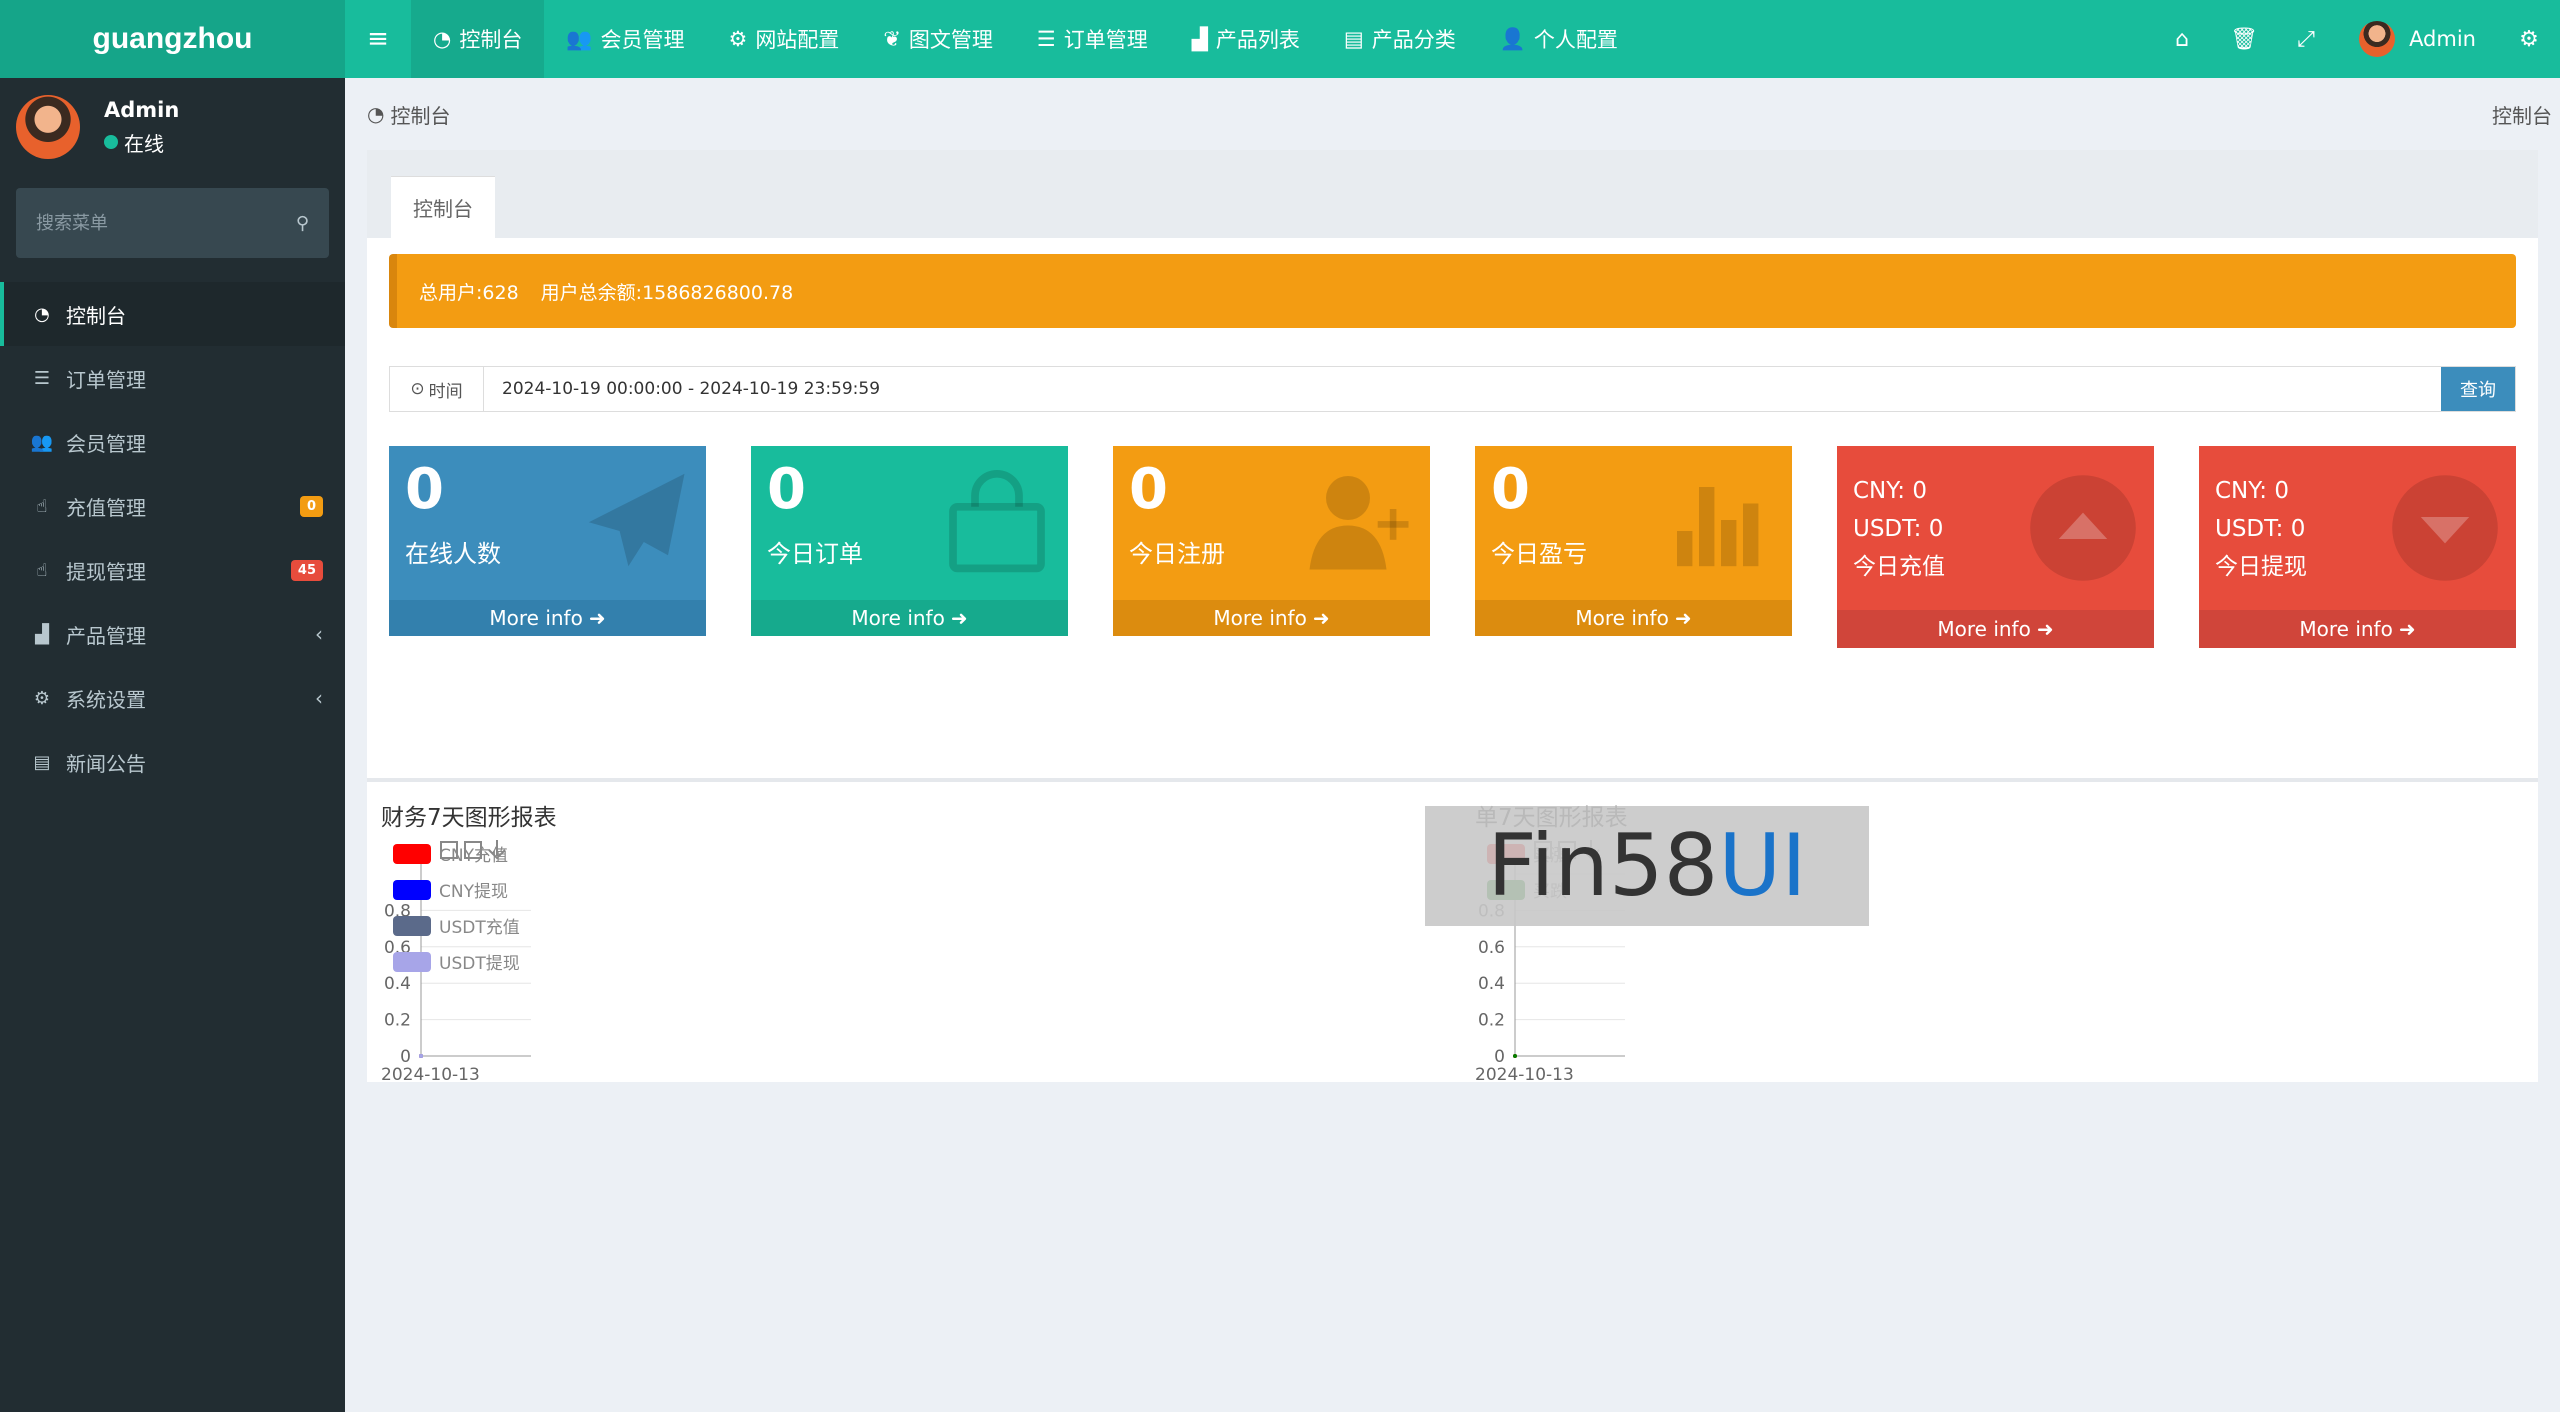 The width and height of the screenshot is (2560, 1412). What do you see at coordinates (96, 315) in the screenshot?
I see `sidebar-item-label: 控制台` at bounding box center [96, 315].